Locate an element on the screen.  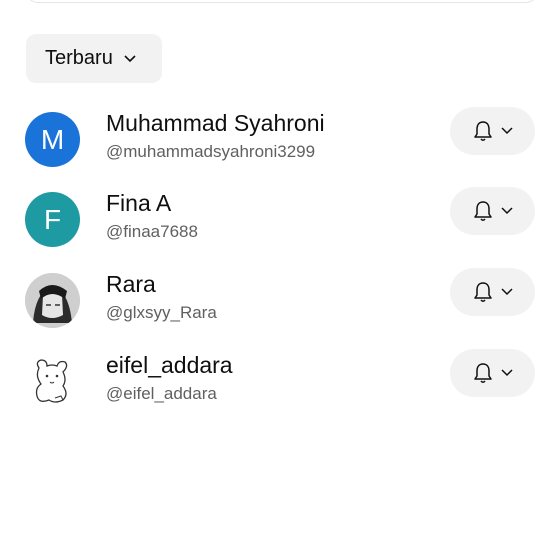
channel-row: F Fina A @finaa7688 is located at coordinates (280, 228).